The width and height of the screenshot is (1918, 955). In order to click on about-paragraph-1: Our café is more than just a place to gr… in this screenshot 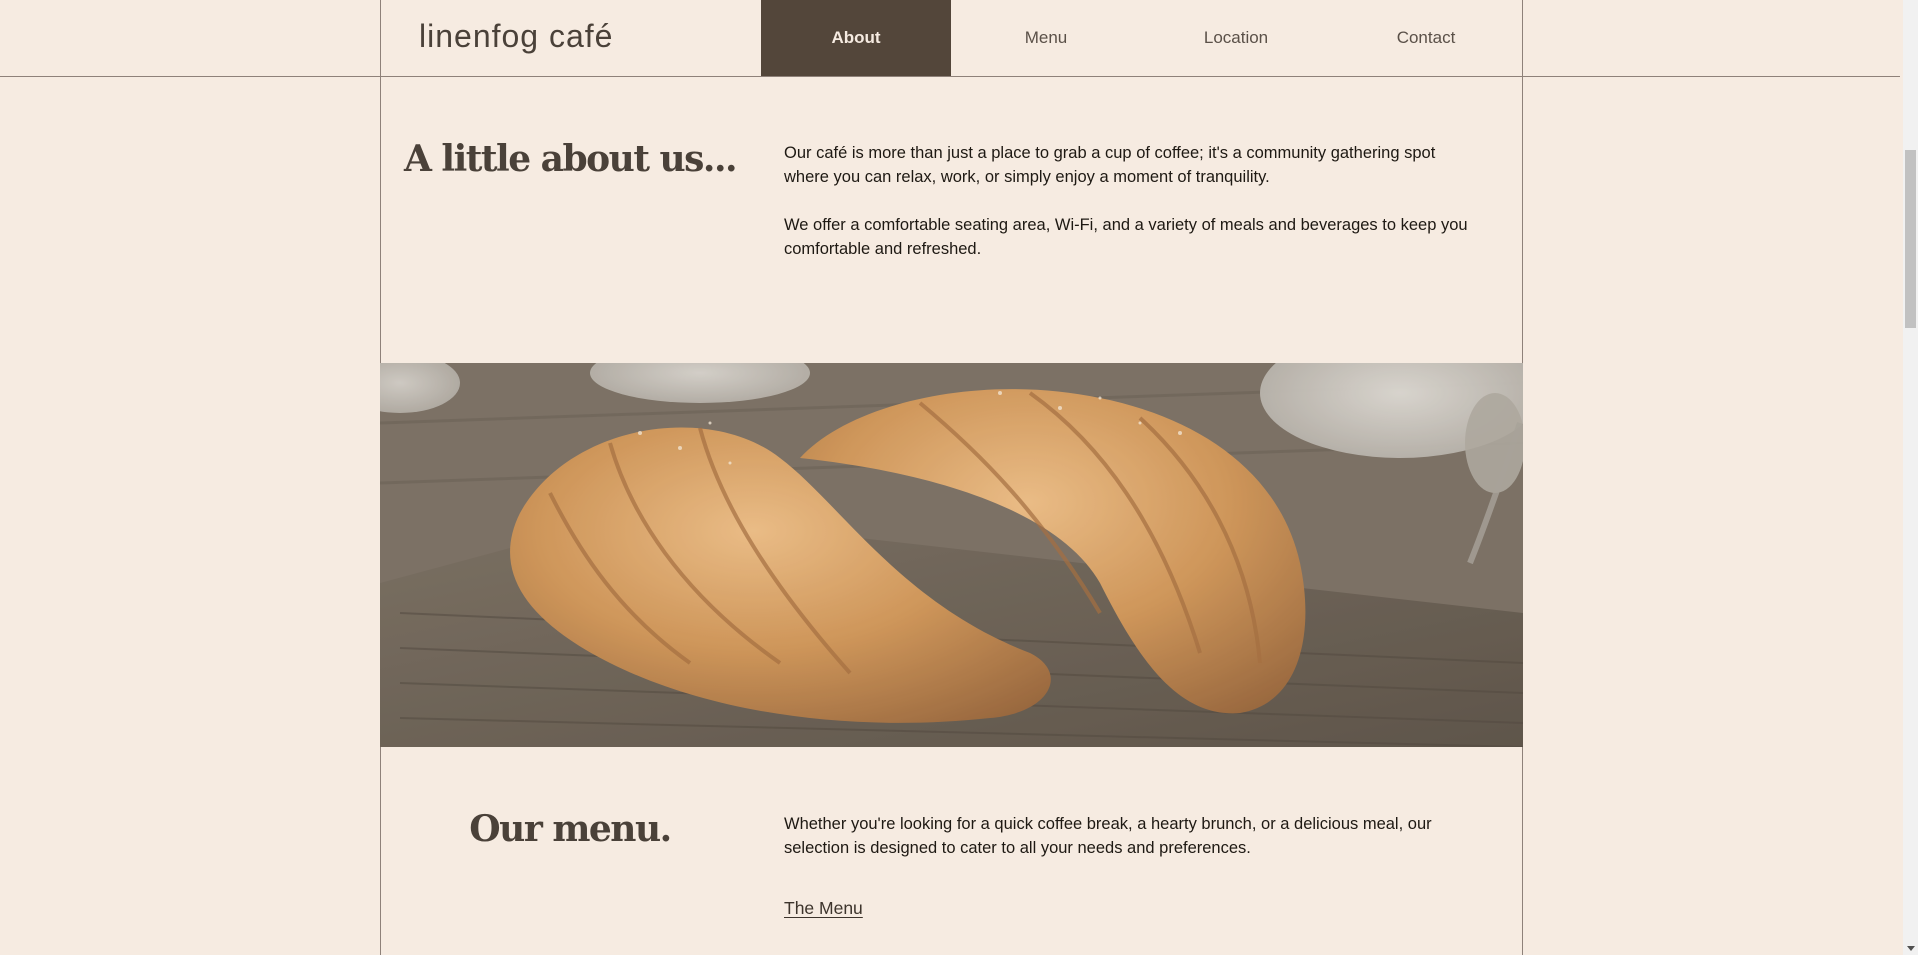, I will do `click(1110, 165)`.